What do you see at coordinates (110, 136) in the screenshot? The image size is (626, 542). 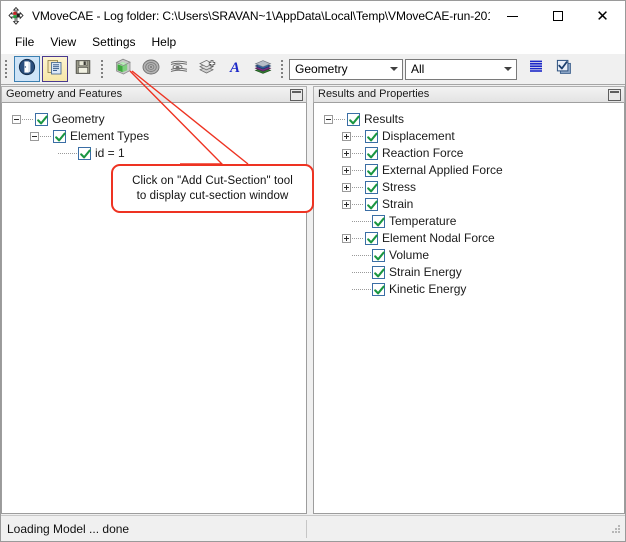 I see `tree-item-label: Element Types` at bounding box center [110, 136].